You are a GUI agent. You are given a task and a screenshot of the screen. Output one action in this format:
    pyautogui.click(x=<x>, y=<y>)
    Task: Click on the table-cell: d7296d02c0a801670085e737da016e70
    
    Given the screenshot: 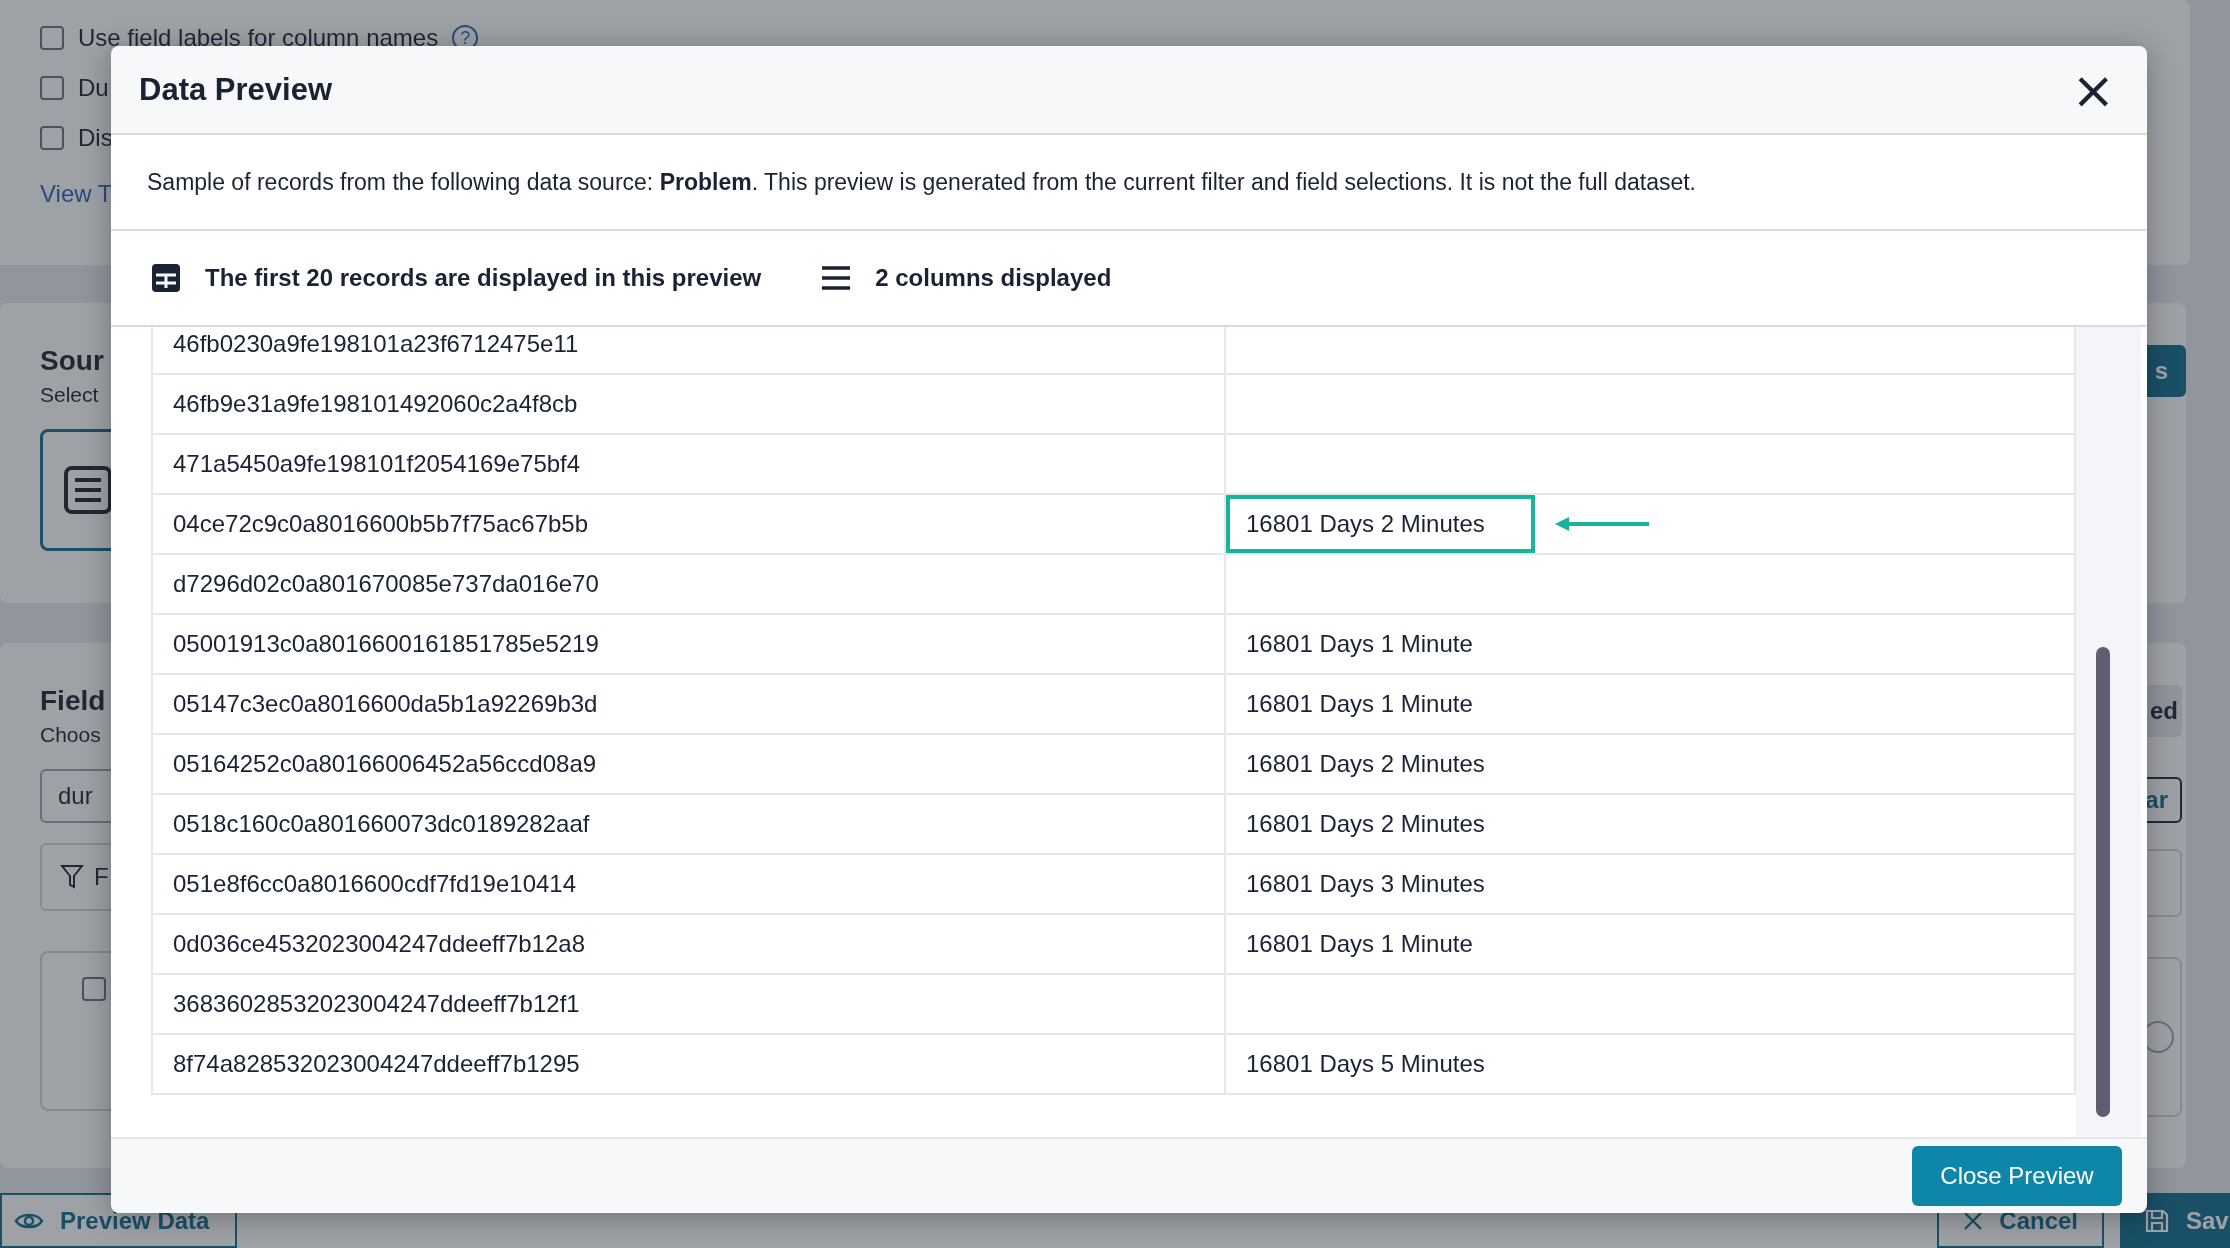 What is the action you would take?
    pyautogui.click(x=689, y=584)
    